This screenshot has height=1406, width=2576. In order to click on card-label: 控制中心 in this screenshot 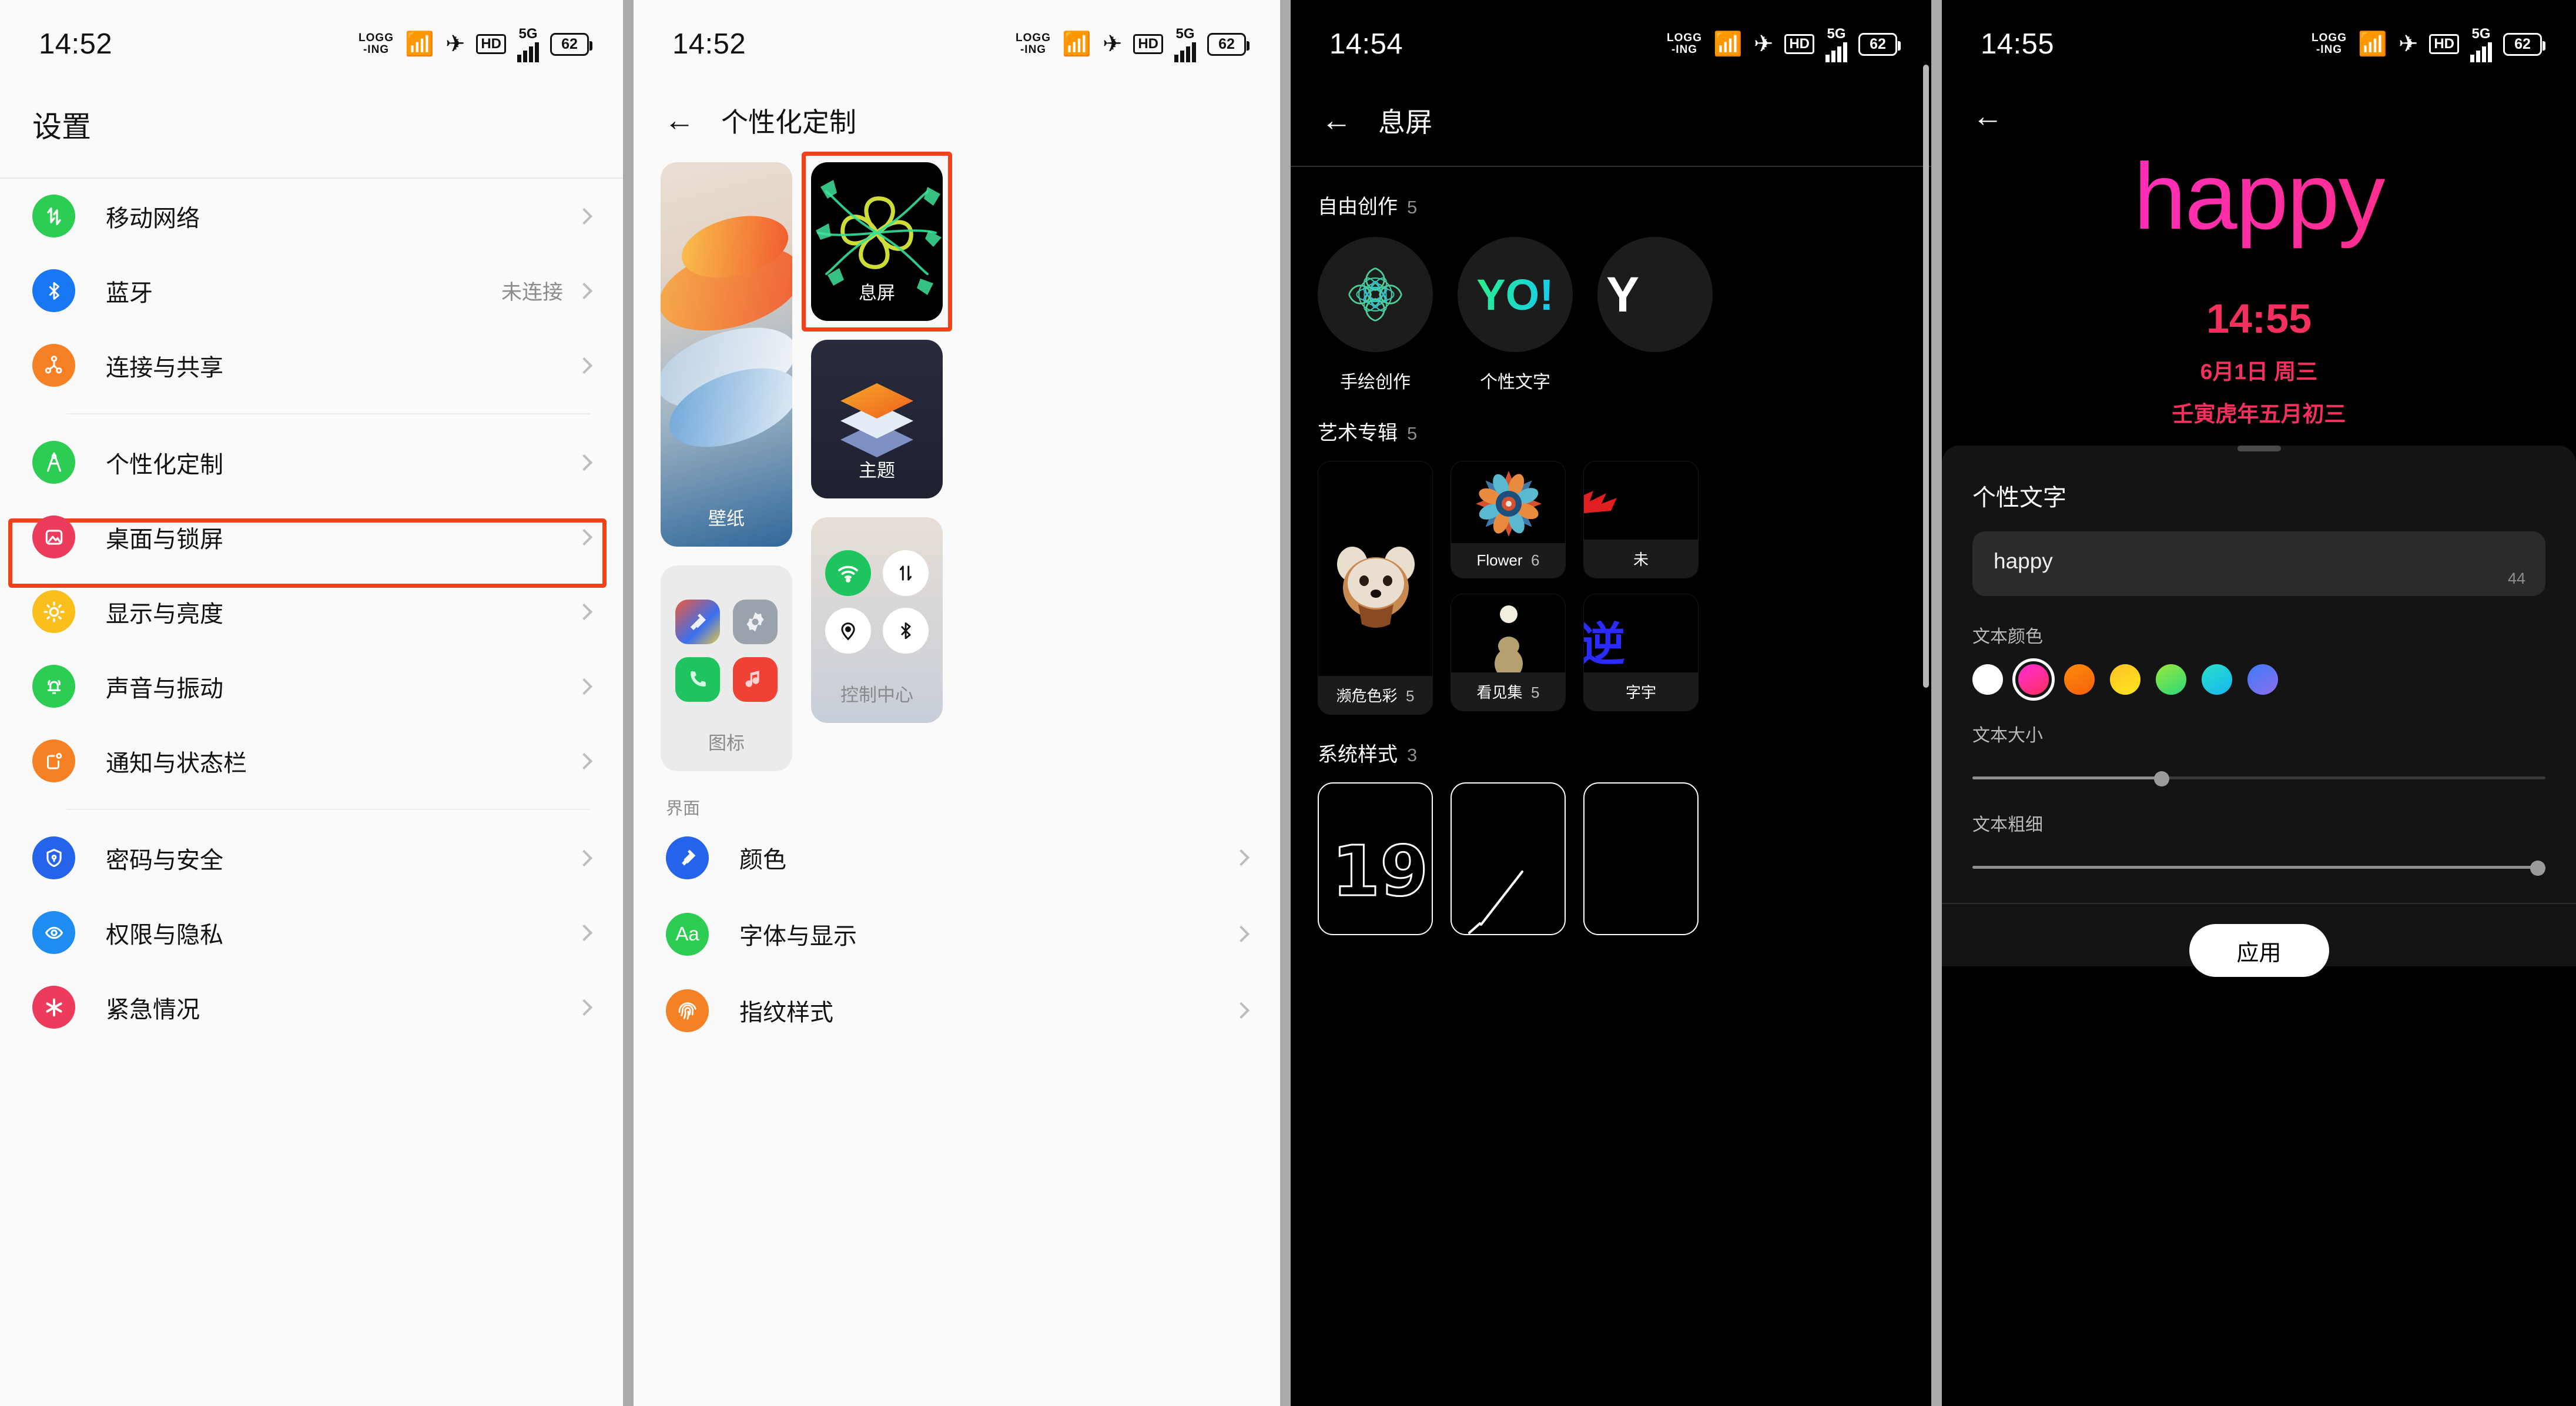, I will do `click(876, 695)`.